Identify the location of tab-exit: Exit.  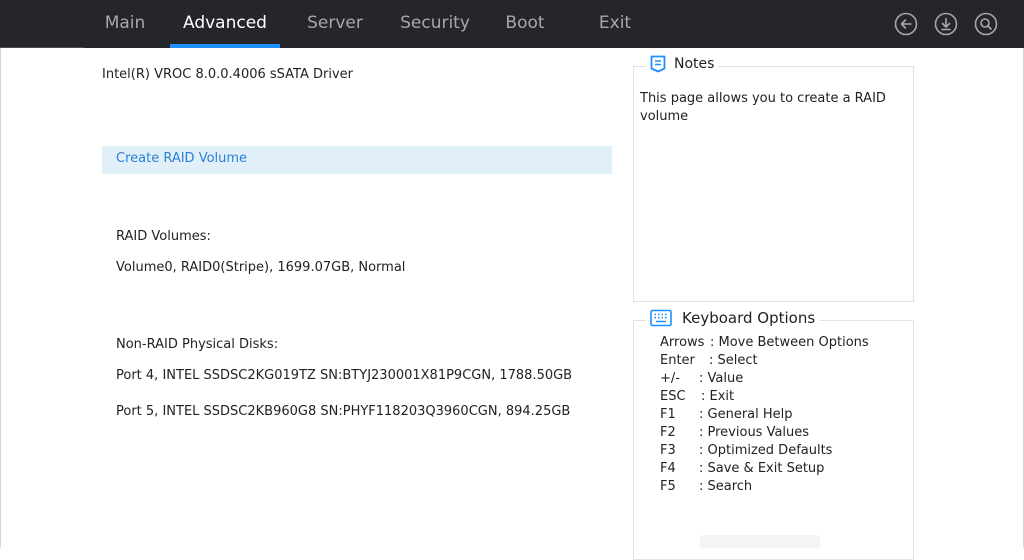
(615, 24).